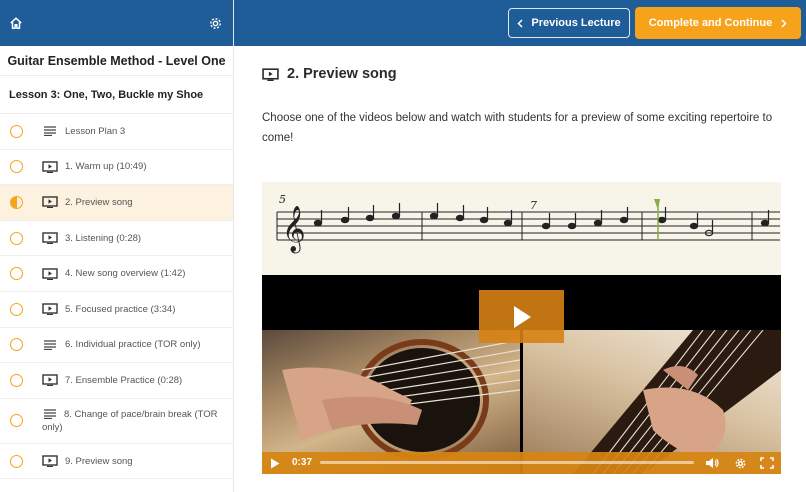  Describe the element at coordinates (576, 23) in the screenshot. I see `previous-lecture-label: Previous Lecture` at that location.